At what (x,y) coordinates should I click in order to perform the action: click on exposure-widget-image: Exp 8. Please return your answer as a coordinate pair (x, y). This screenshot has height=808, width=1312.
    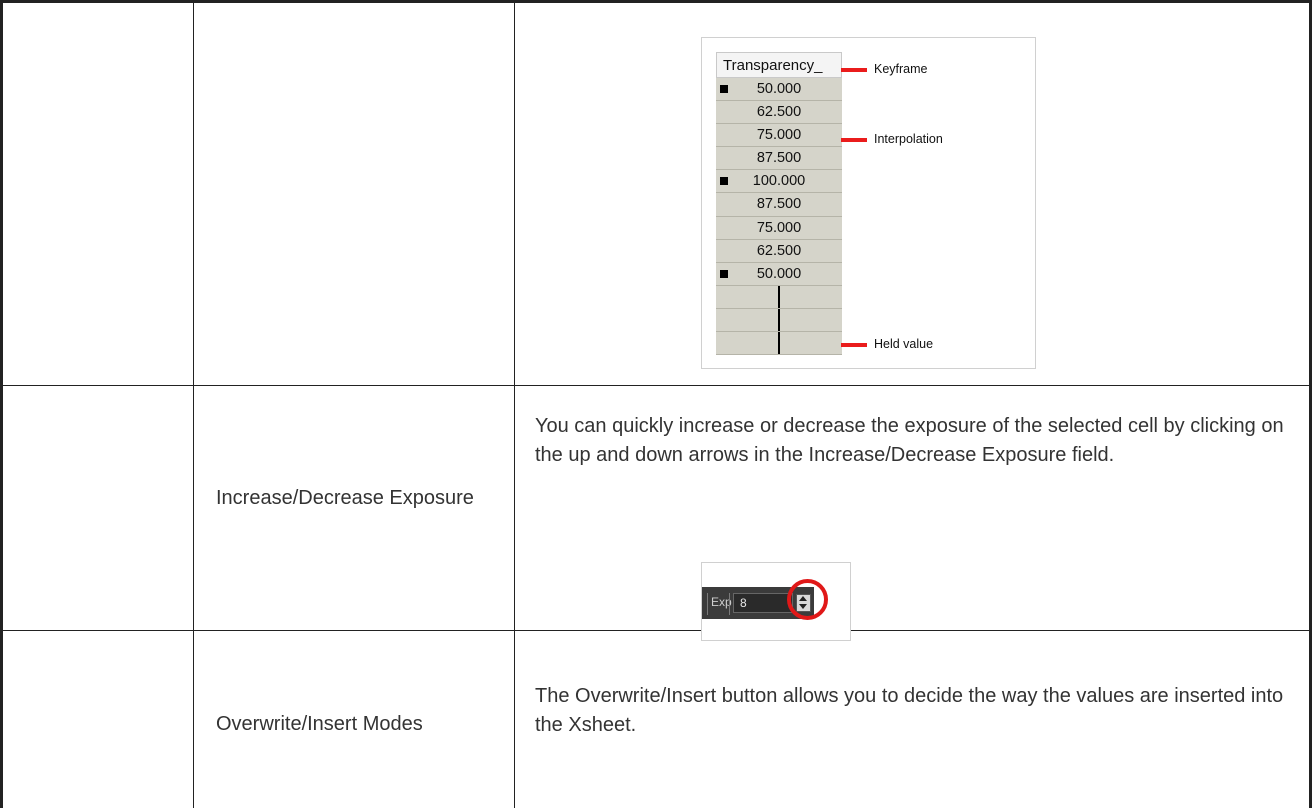
    Looking at the image, I should click on (776, 601).